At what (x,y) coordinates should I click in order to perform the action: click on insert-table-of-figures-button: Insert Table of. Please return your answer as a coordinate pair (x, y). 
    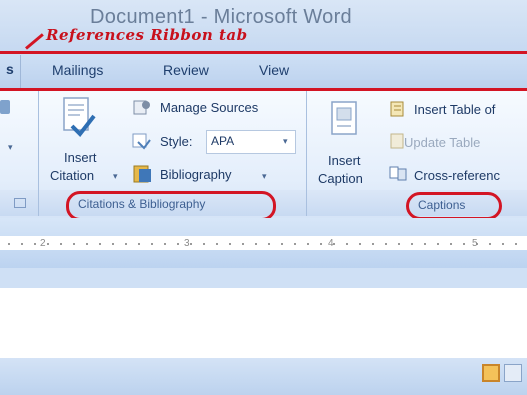
    Looking at the image, I should click on (454, 109).